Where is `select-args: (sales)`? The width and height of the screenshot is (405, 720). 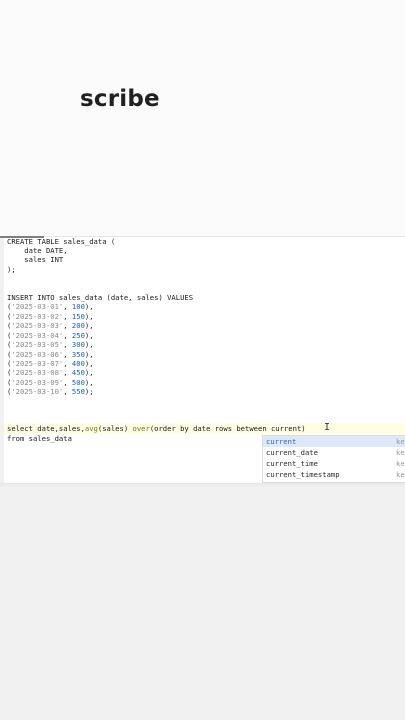 select-args: (sales) is located at coordinates (115, 428).